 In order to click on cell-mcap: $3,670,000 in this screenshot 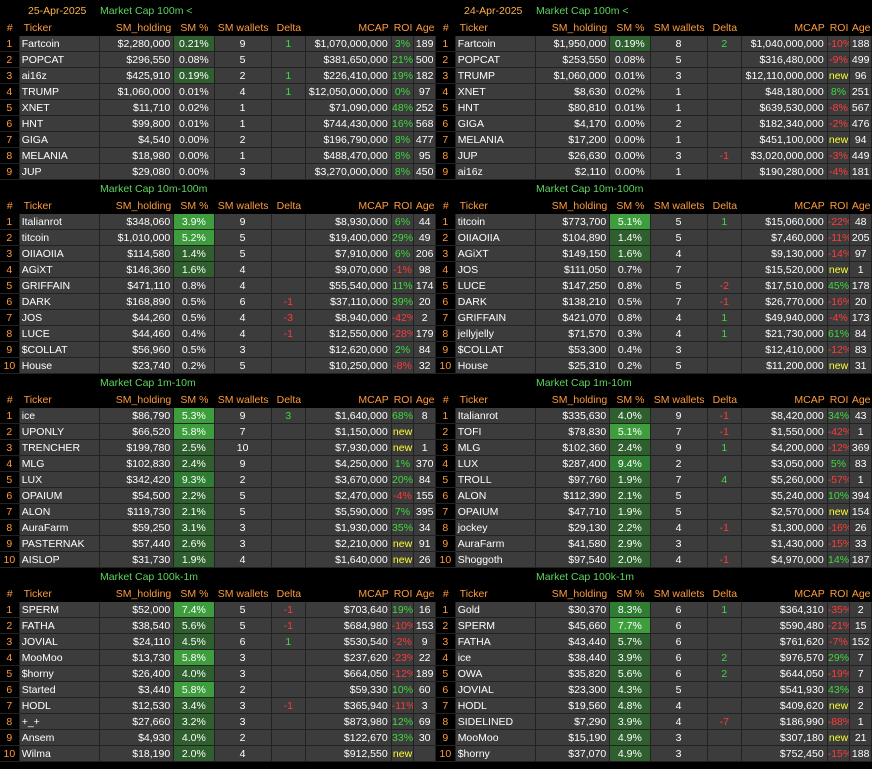, I will do `click(349, 480)`.